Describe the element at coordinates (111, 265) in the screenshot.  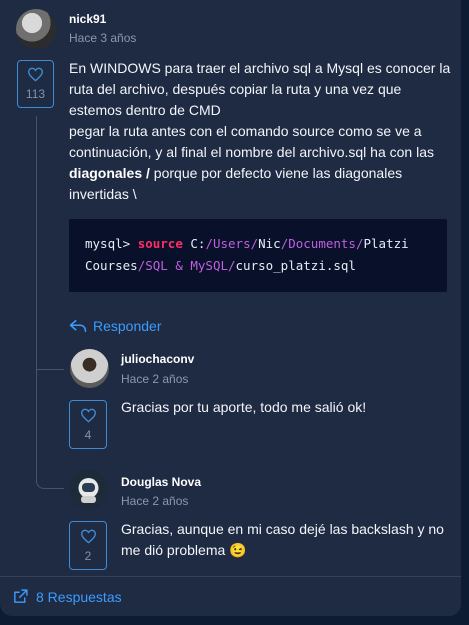
I see `code-seg3: Courses` at that location.